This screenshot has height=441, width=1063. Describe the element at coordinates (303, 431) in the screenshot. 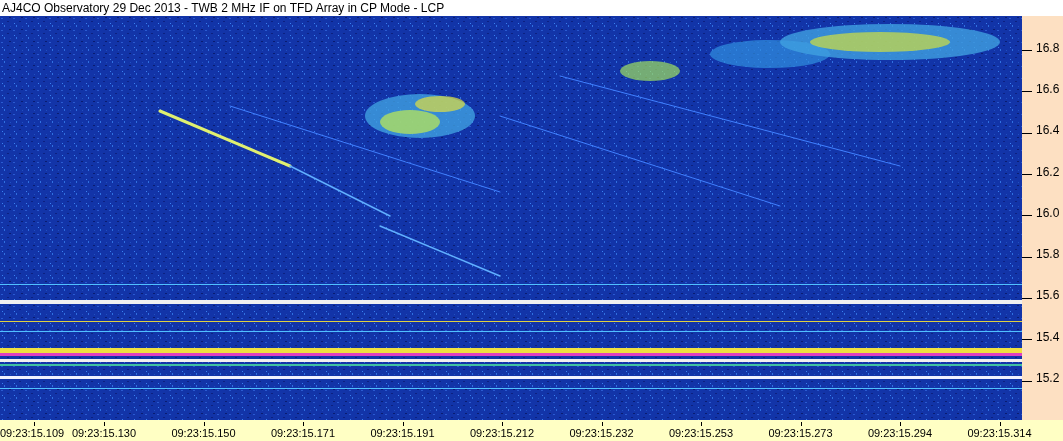

I see `time-label: 09:23:15.171` at that location.